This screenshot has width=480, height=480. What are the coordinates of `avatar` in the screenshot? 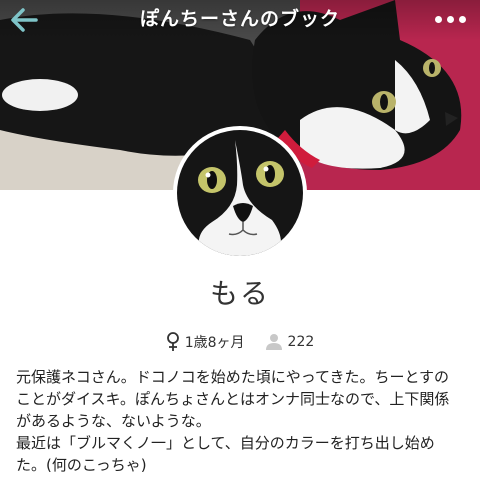 It's located at (240, 193).